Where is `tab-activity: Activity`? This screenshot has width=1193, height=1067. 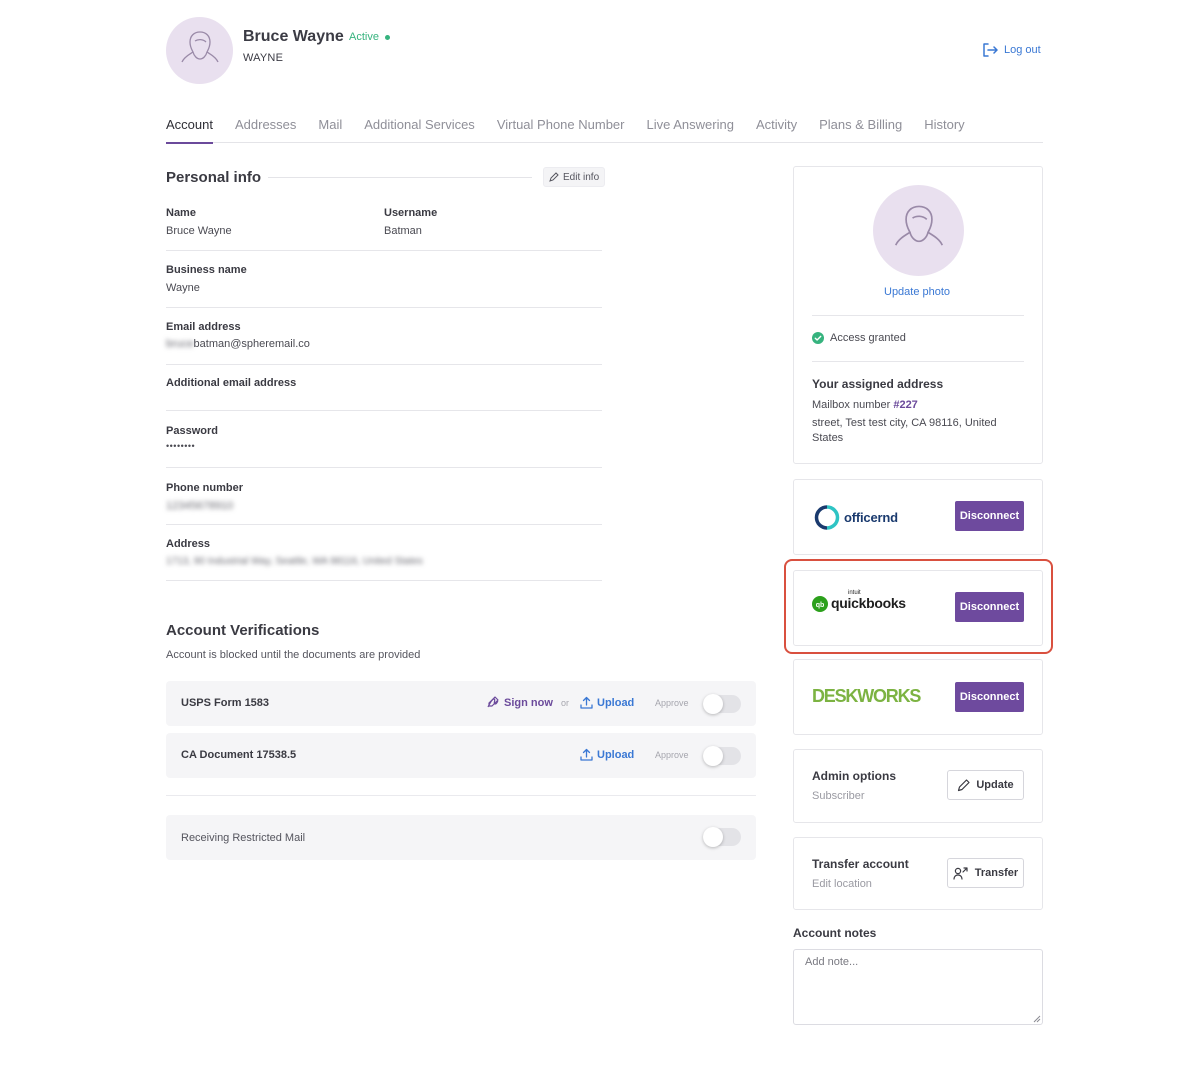
tab-activity: Activity is located at coordinates (776, 129).